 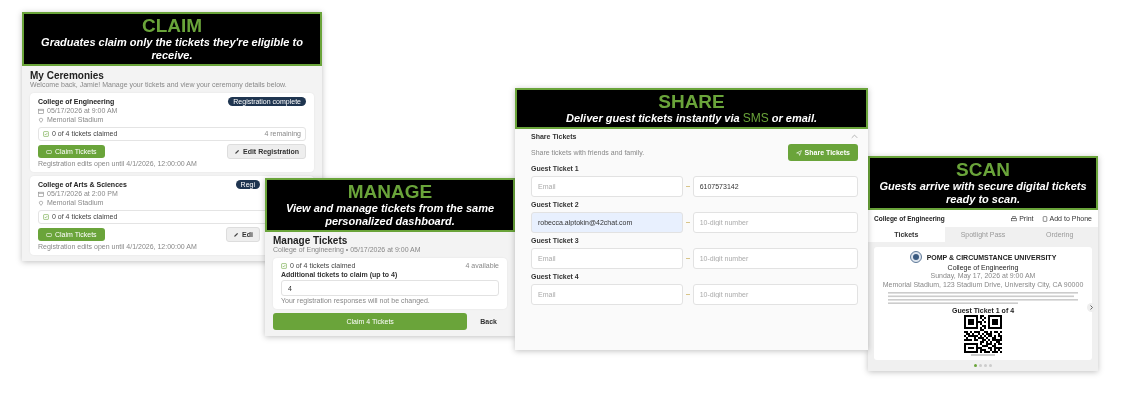 I want to click on next-arrow-button, so click(x=1091, y=307).